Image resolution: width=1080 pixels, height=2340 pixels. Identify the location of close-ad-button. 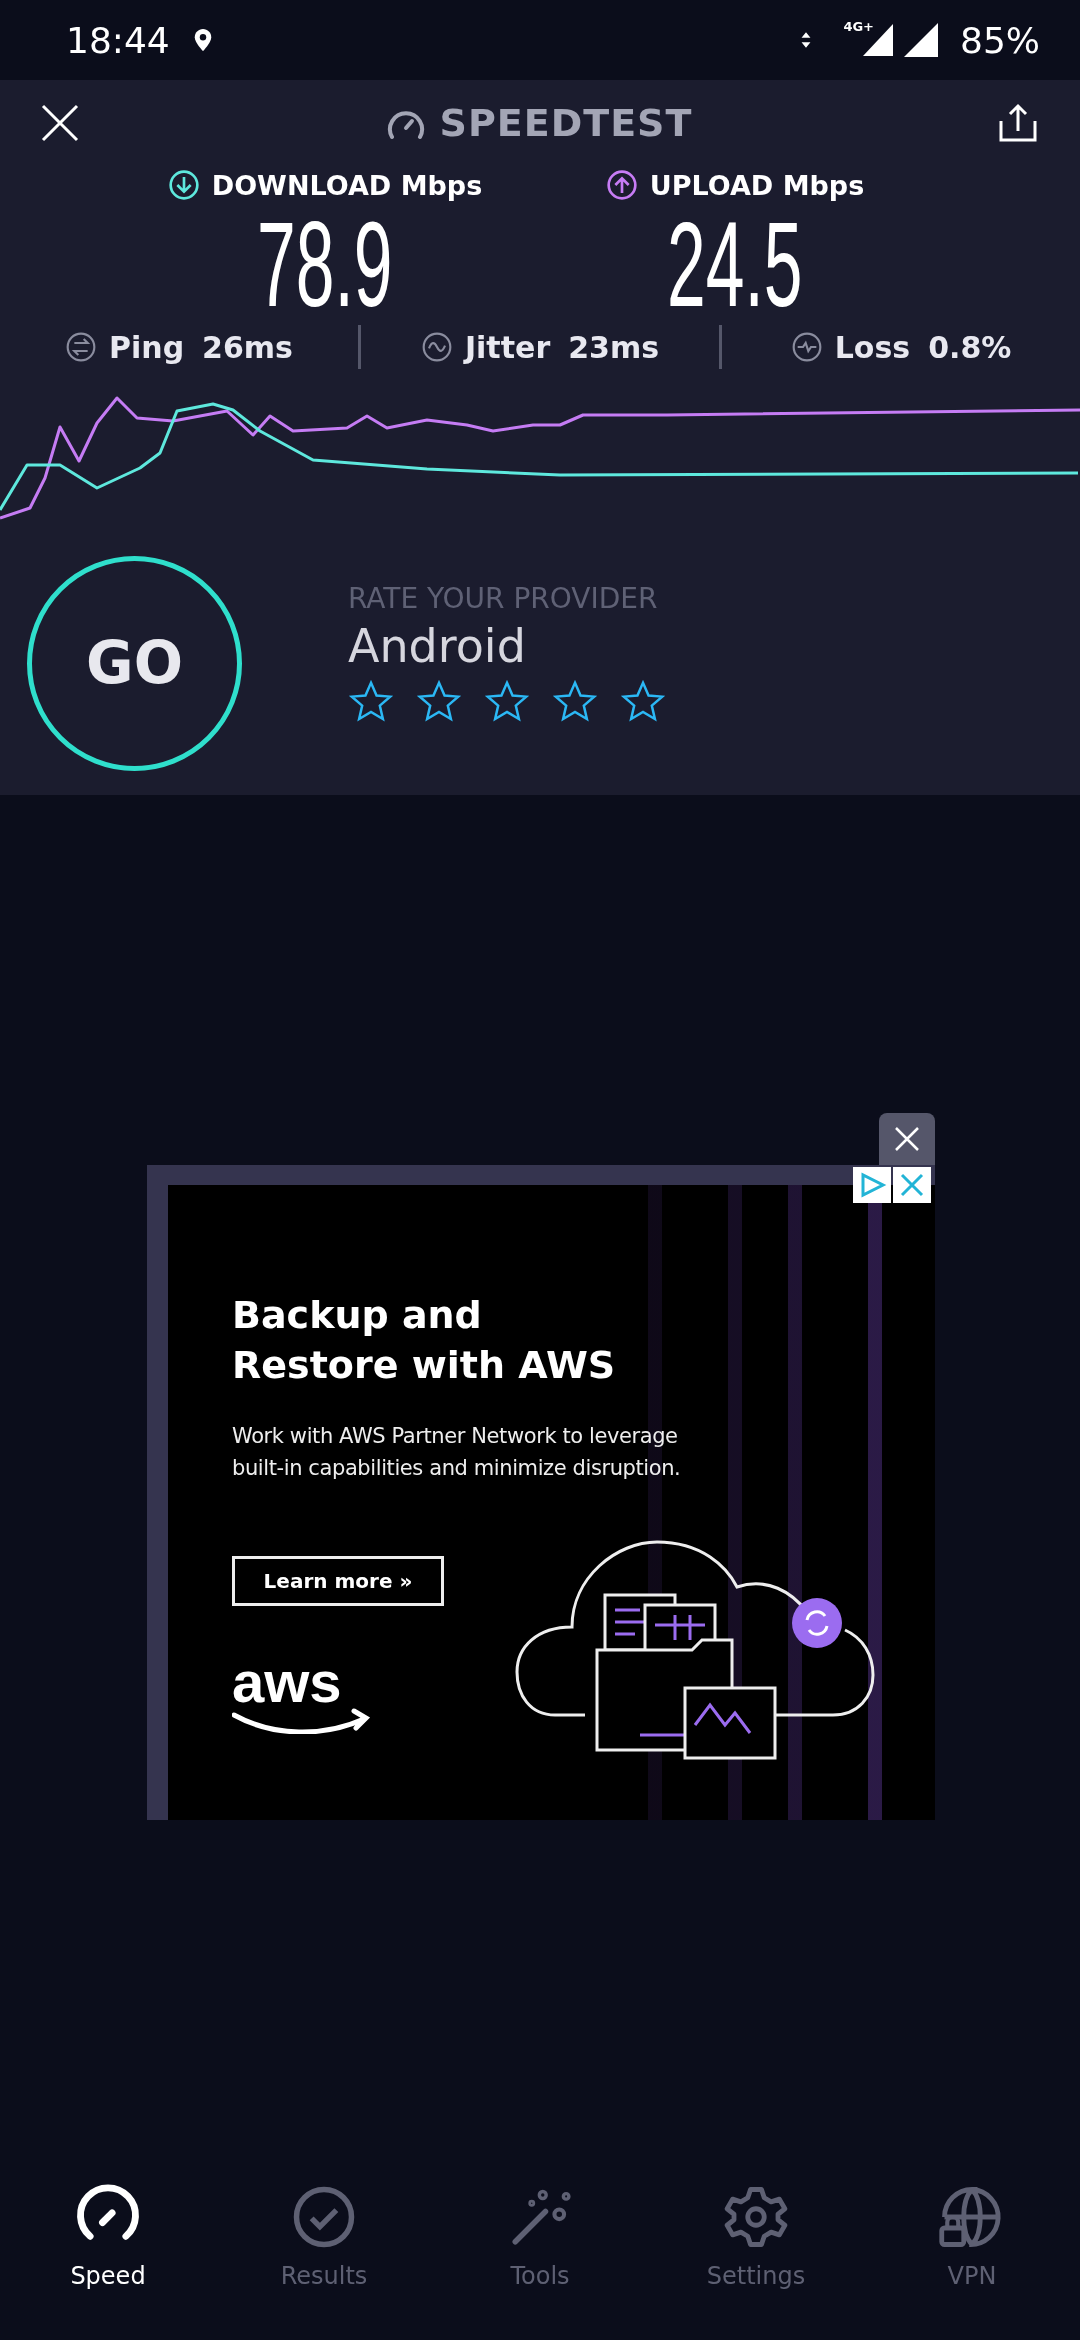
(907, 1139).